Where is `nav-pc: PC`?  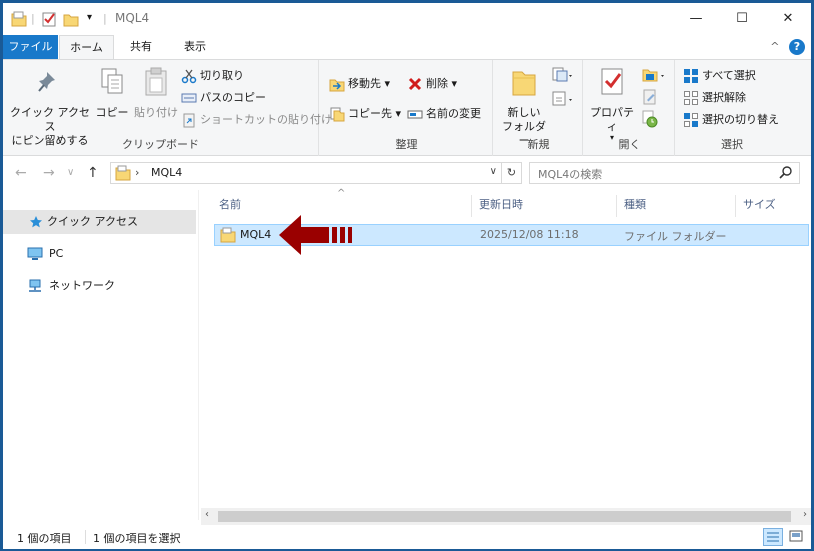
nav-pc: PC is located at coordinates (99, 254).